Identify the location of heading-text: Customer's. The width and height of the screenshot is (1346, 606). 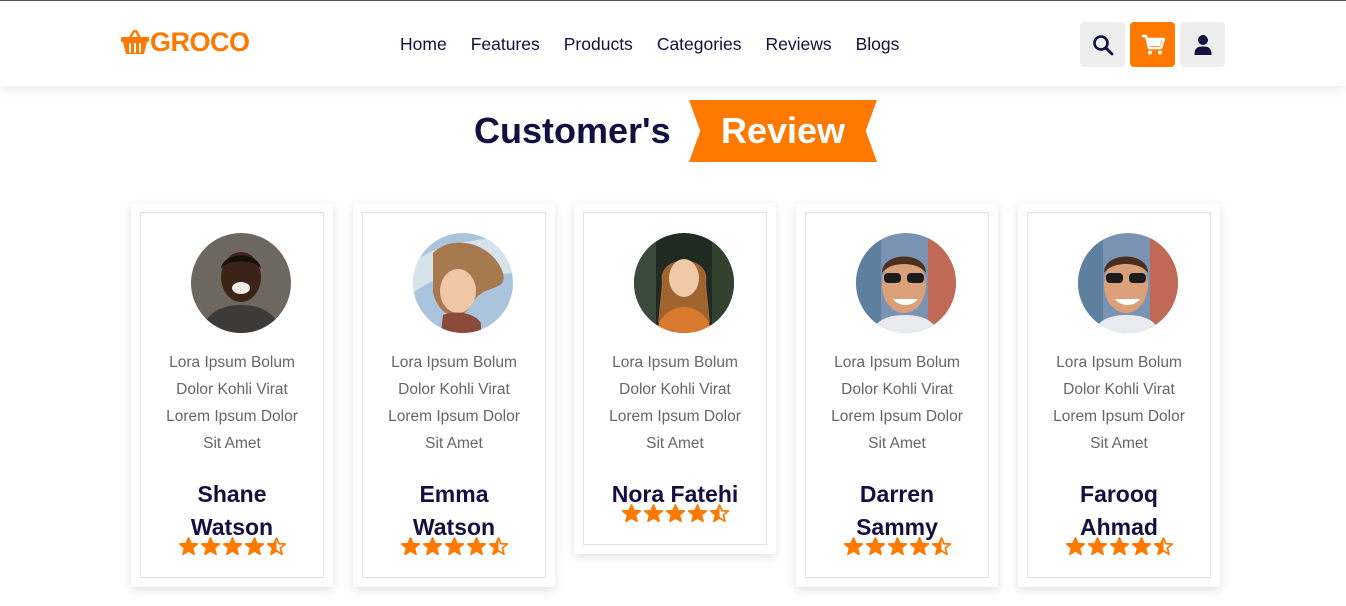
(572, 130).